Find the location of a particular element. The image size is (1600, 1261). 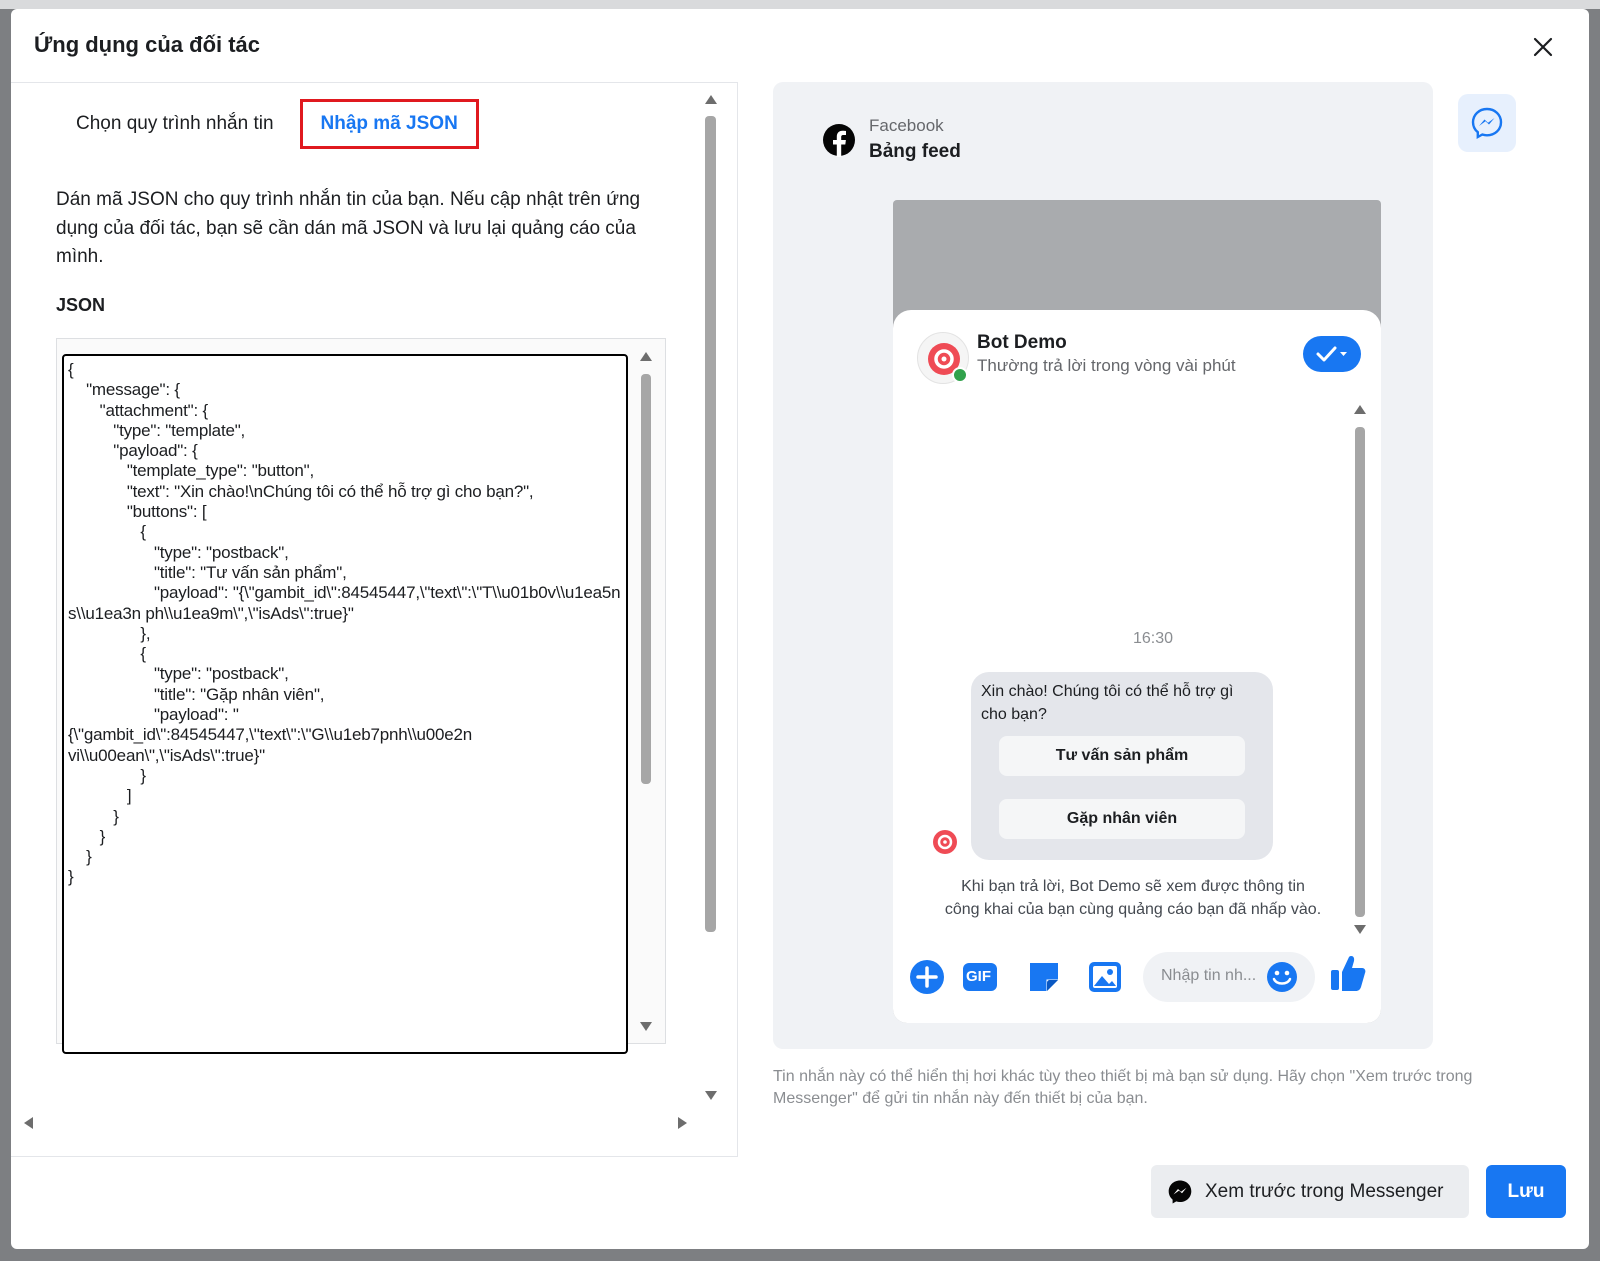

gif-icon: GIF is located at coordinates (980, 977).